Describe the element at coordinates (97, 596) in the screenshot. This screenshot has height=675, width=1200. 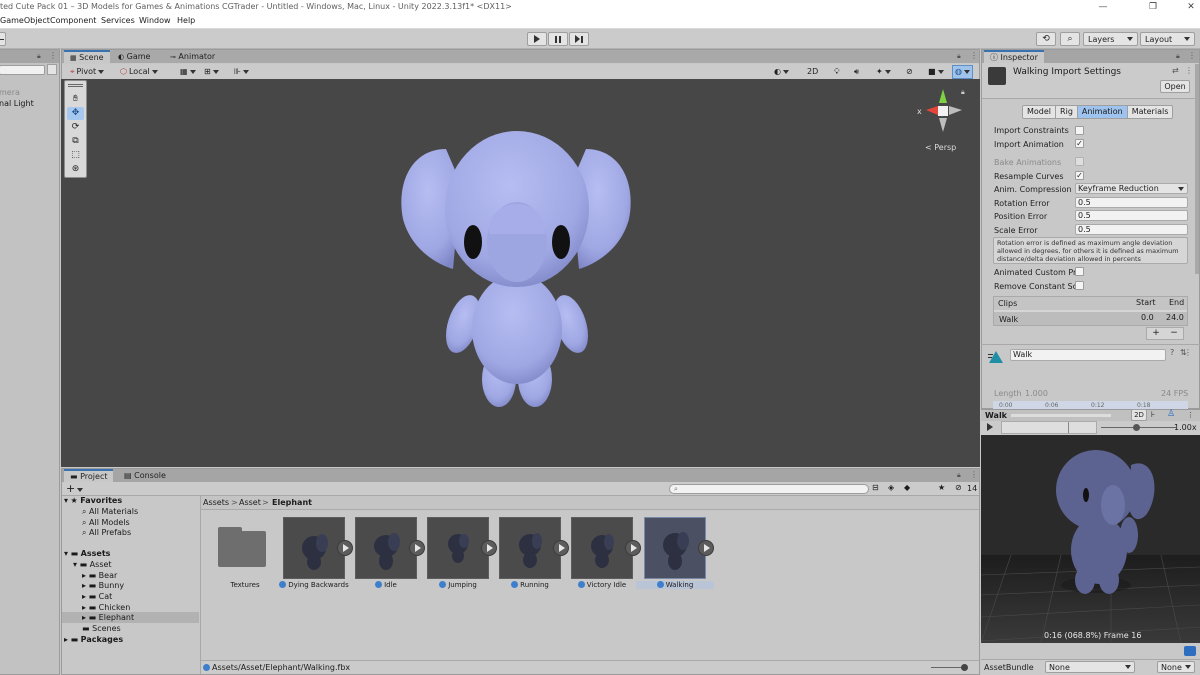
I see `folder-cat: ▸ ▬ Cat` at that location.